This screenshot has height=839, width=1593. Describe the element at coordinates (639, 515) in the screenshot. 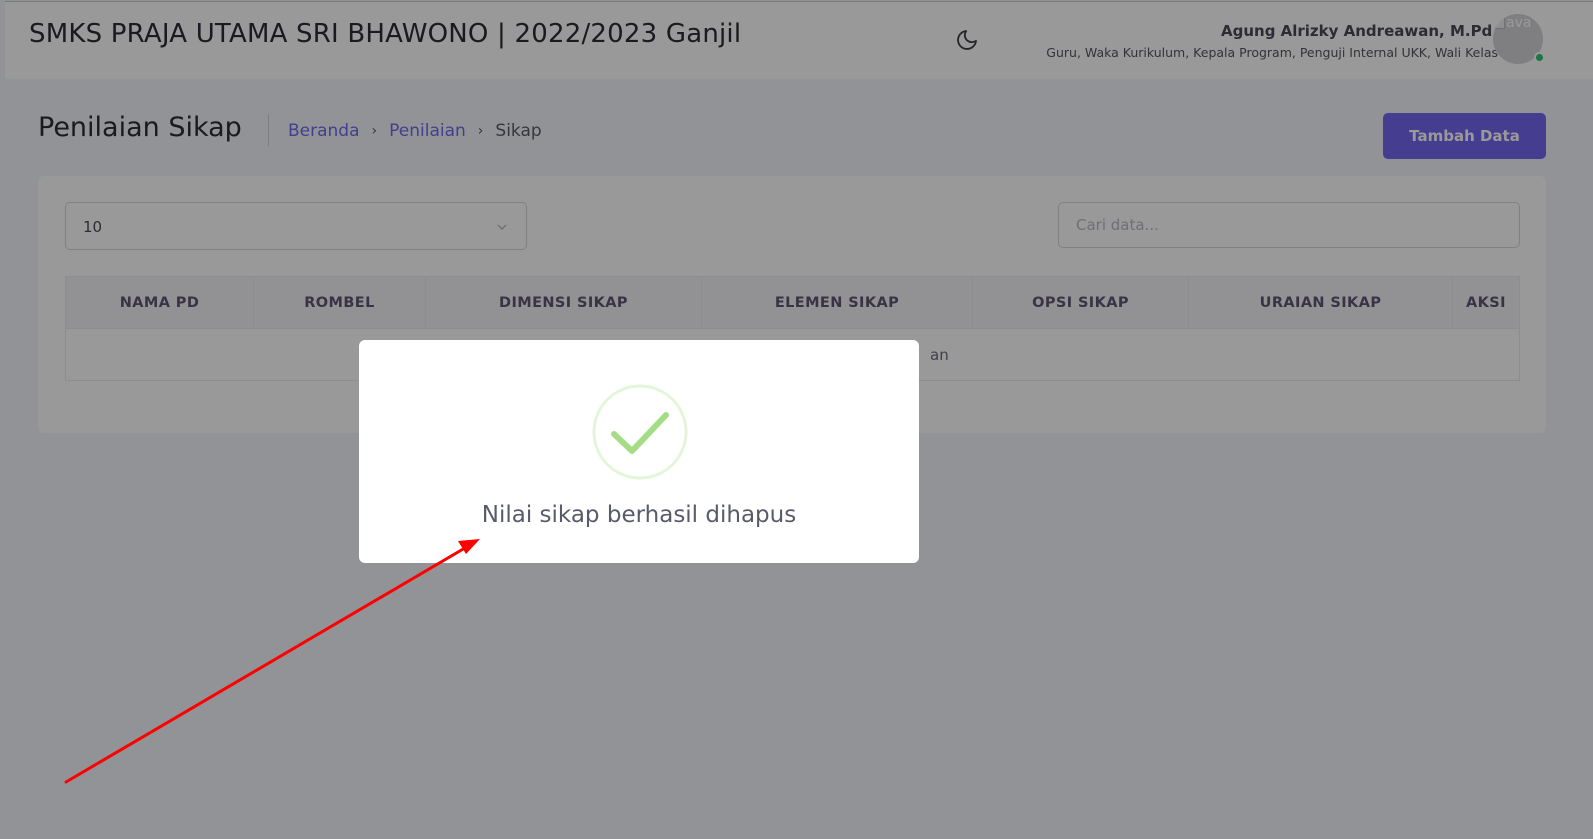

I see `modal-message: Nilai sikap berhasil dihapus` at that location.